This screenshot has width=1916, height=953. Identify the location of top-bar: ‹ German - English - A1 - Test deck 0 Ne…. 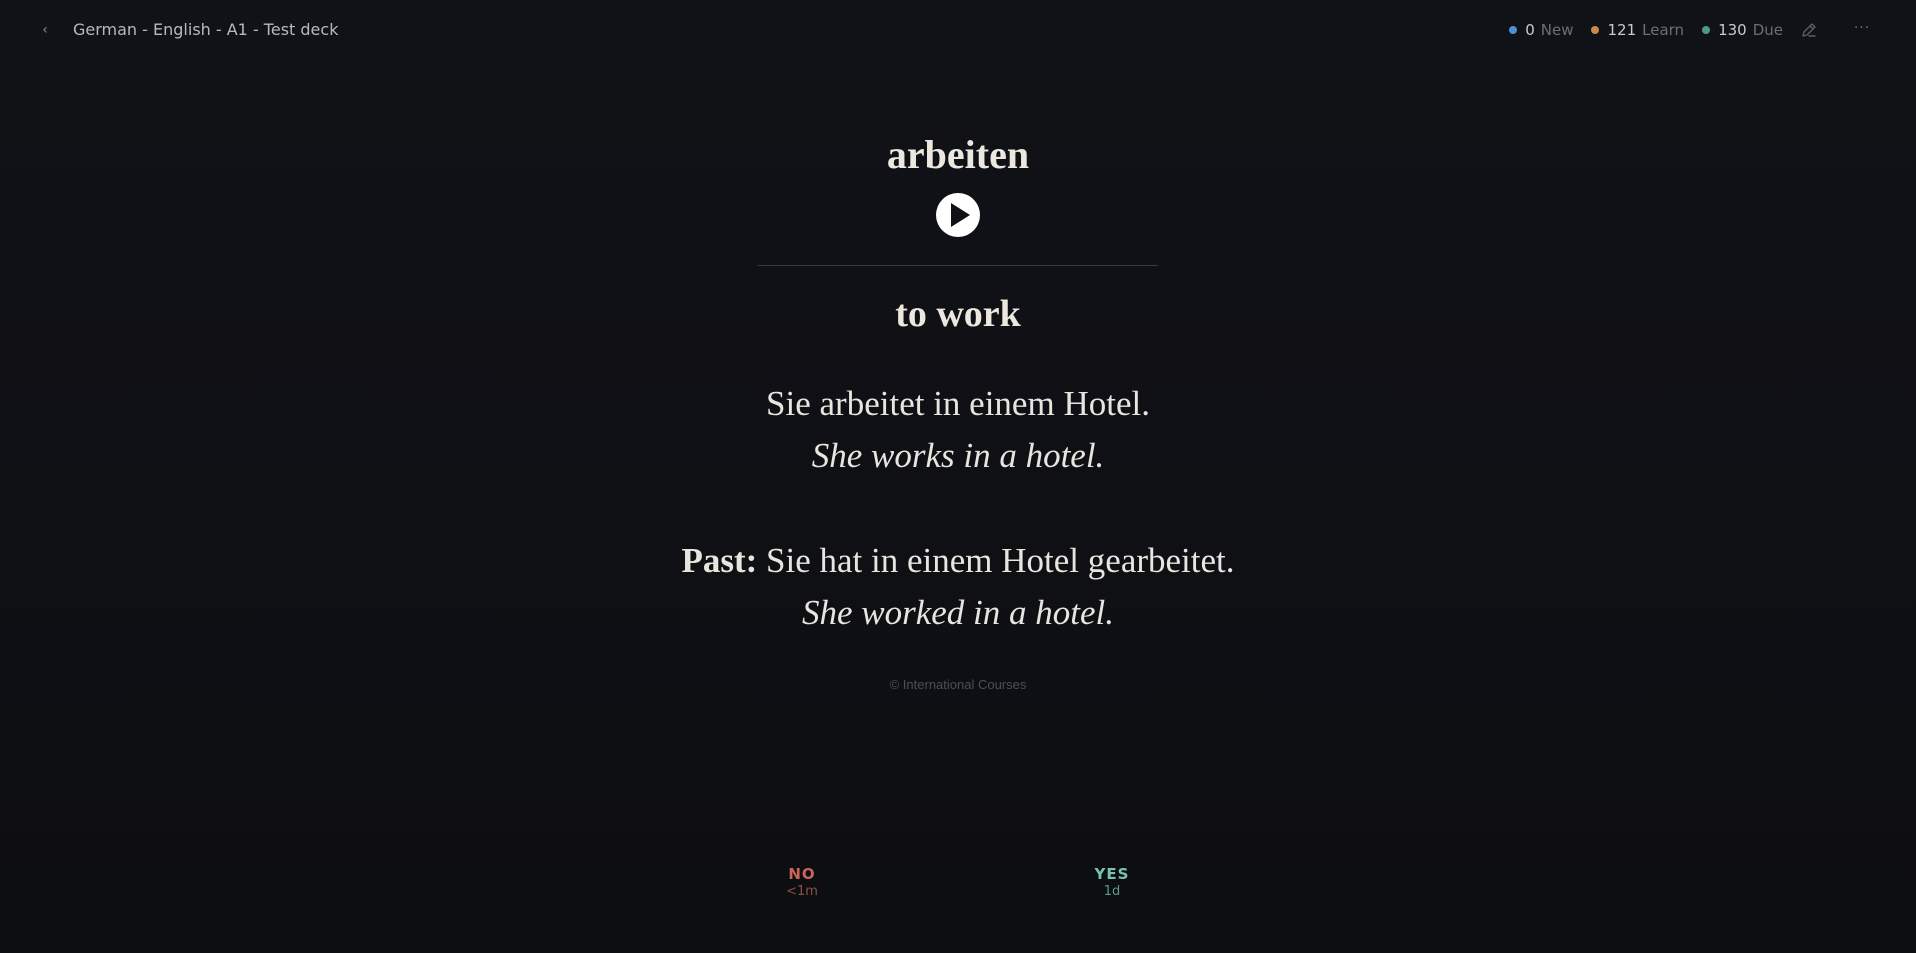
(958, 30).